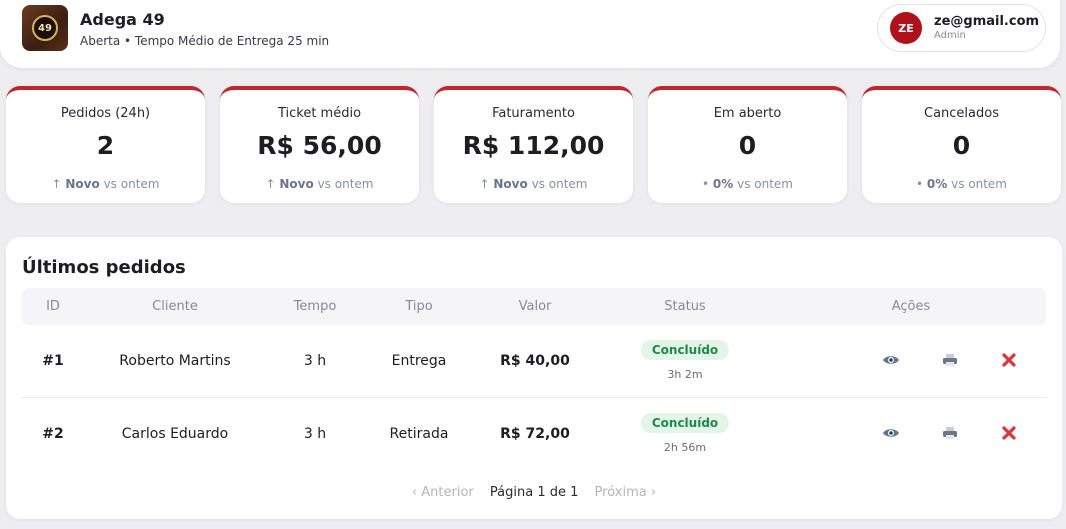  Describe the element at coordinates (961, 113) in the screenshot. I see `stat-label: Cancelados` at that location.